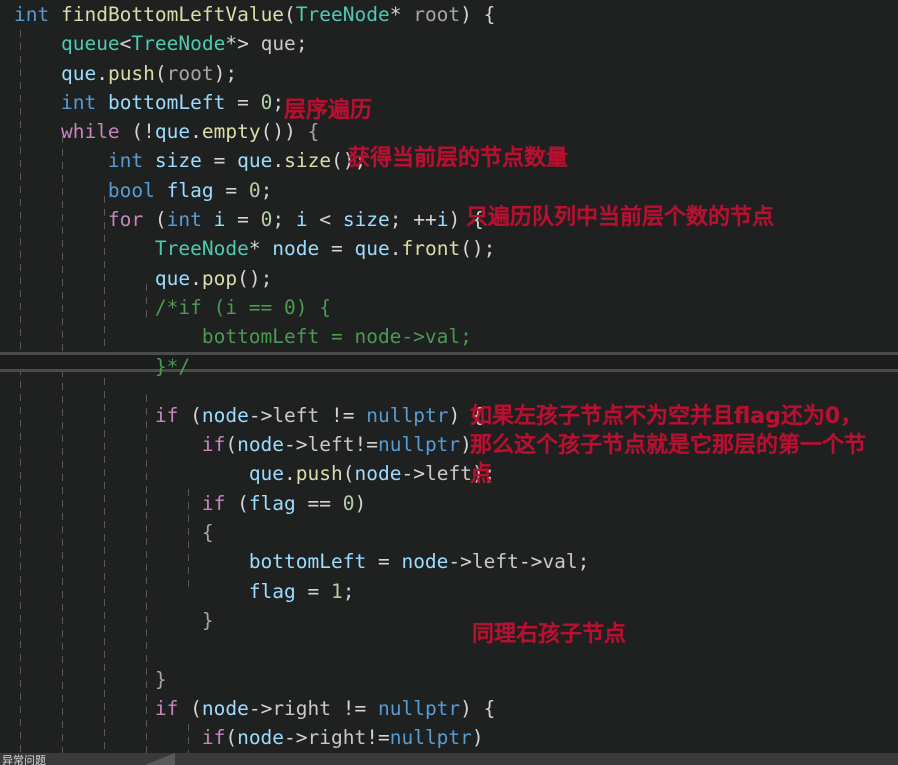 The height and width of the screenshot is (765, 898). I want to click on code-token: *>, so click(243, 44).